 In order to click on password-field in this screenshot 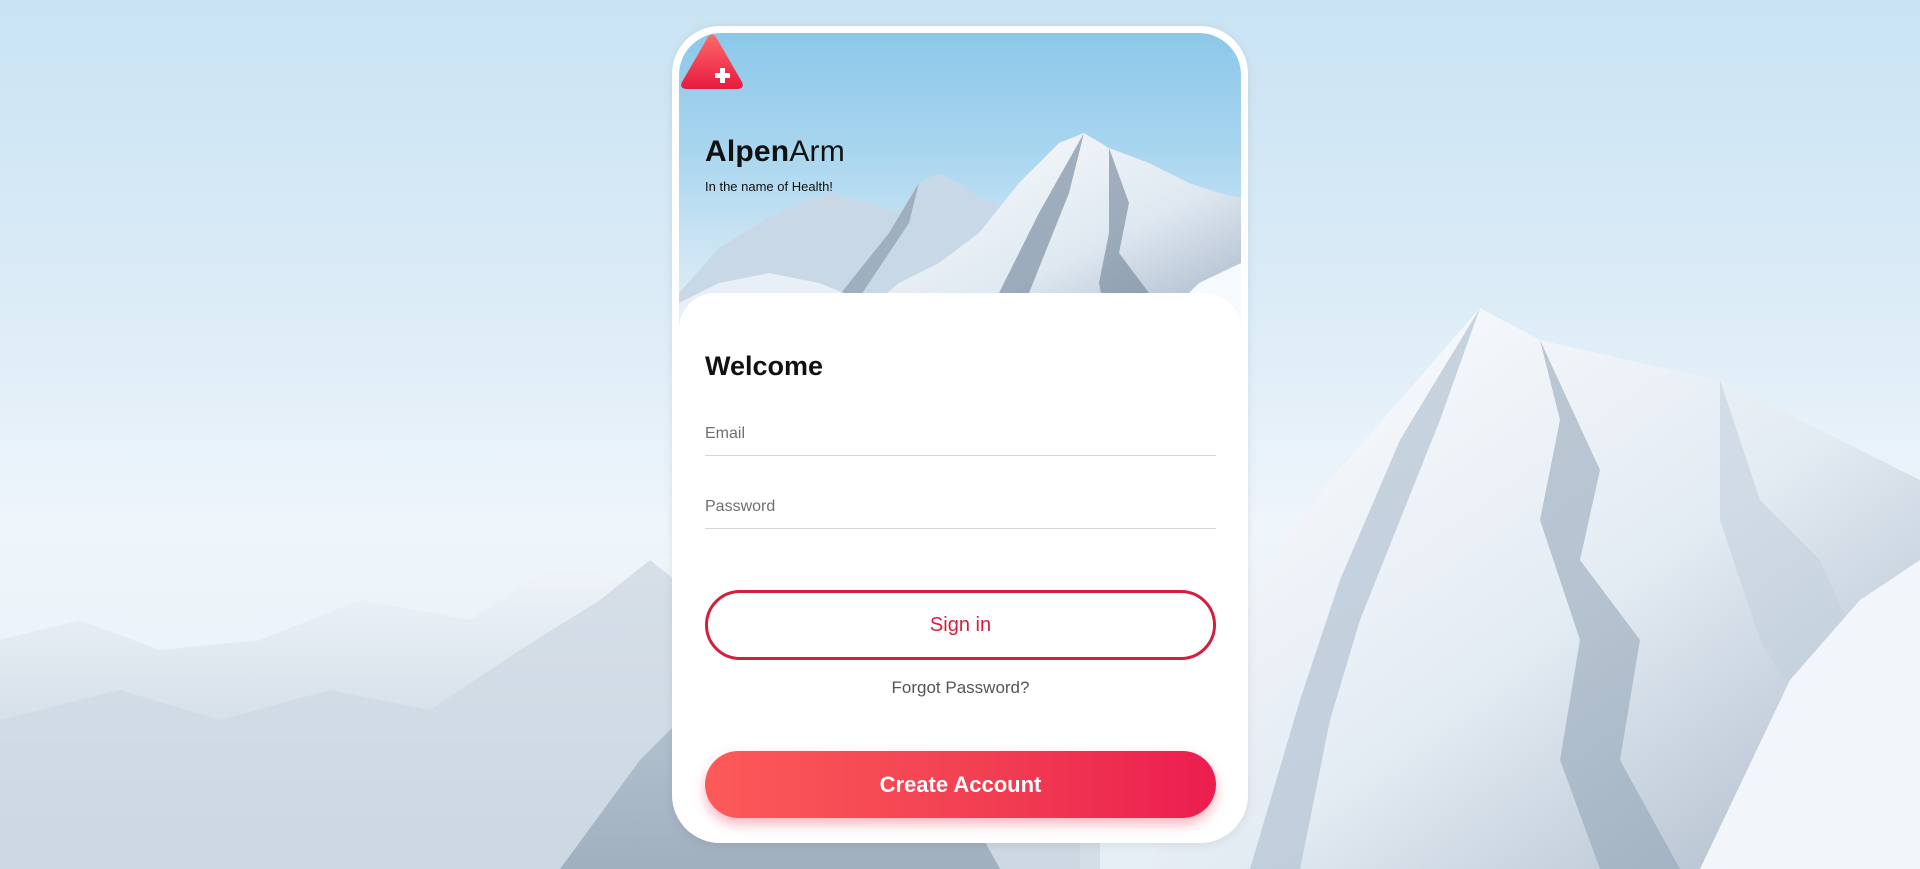, I will do `click(960, 507)`.